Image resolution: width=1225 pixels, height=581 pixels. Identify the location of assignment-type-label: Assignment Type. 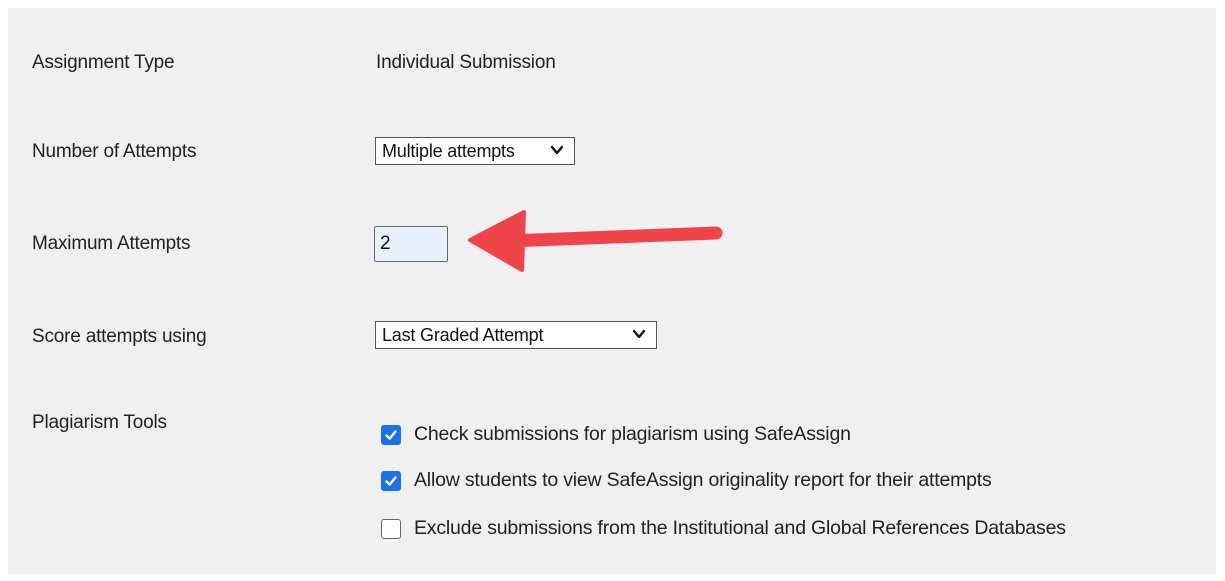
(103, 62).